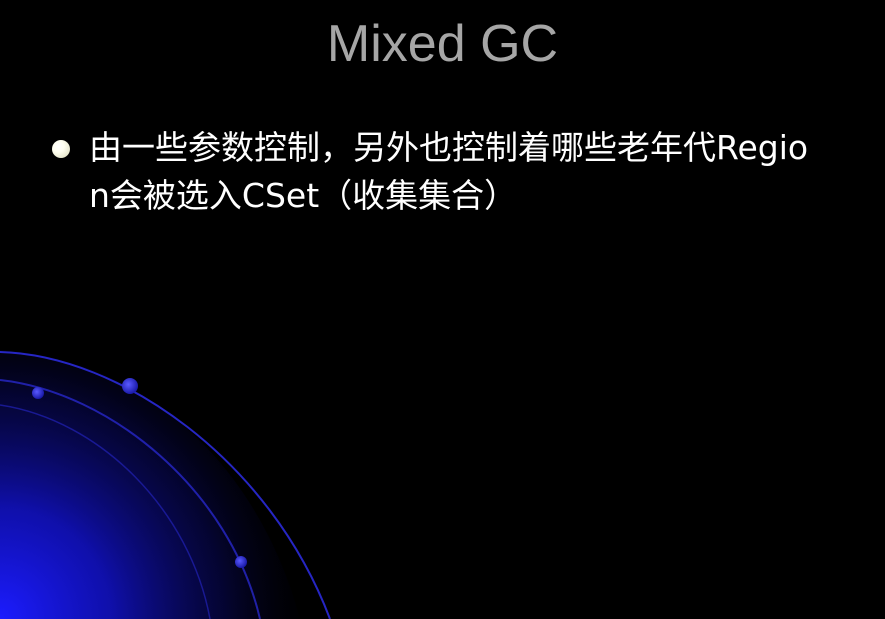 Image resolution: width=885 pixels, height=619 pixels. What do you see at coordinates (241, 562) in the screenshot?
I see `orbit-dot-lower` at bounding box center [241, 562].